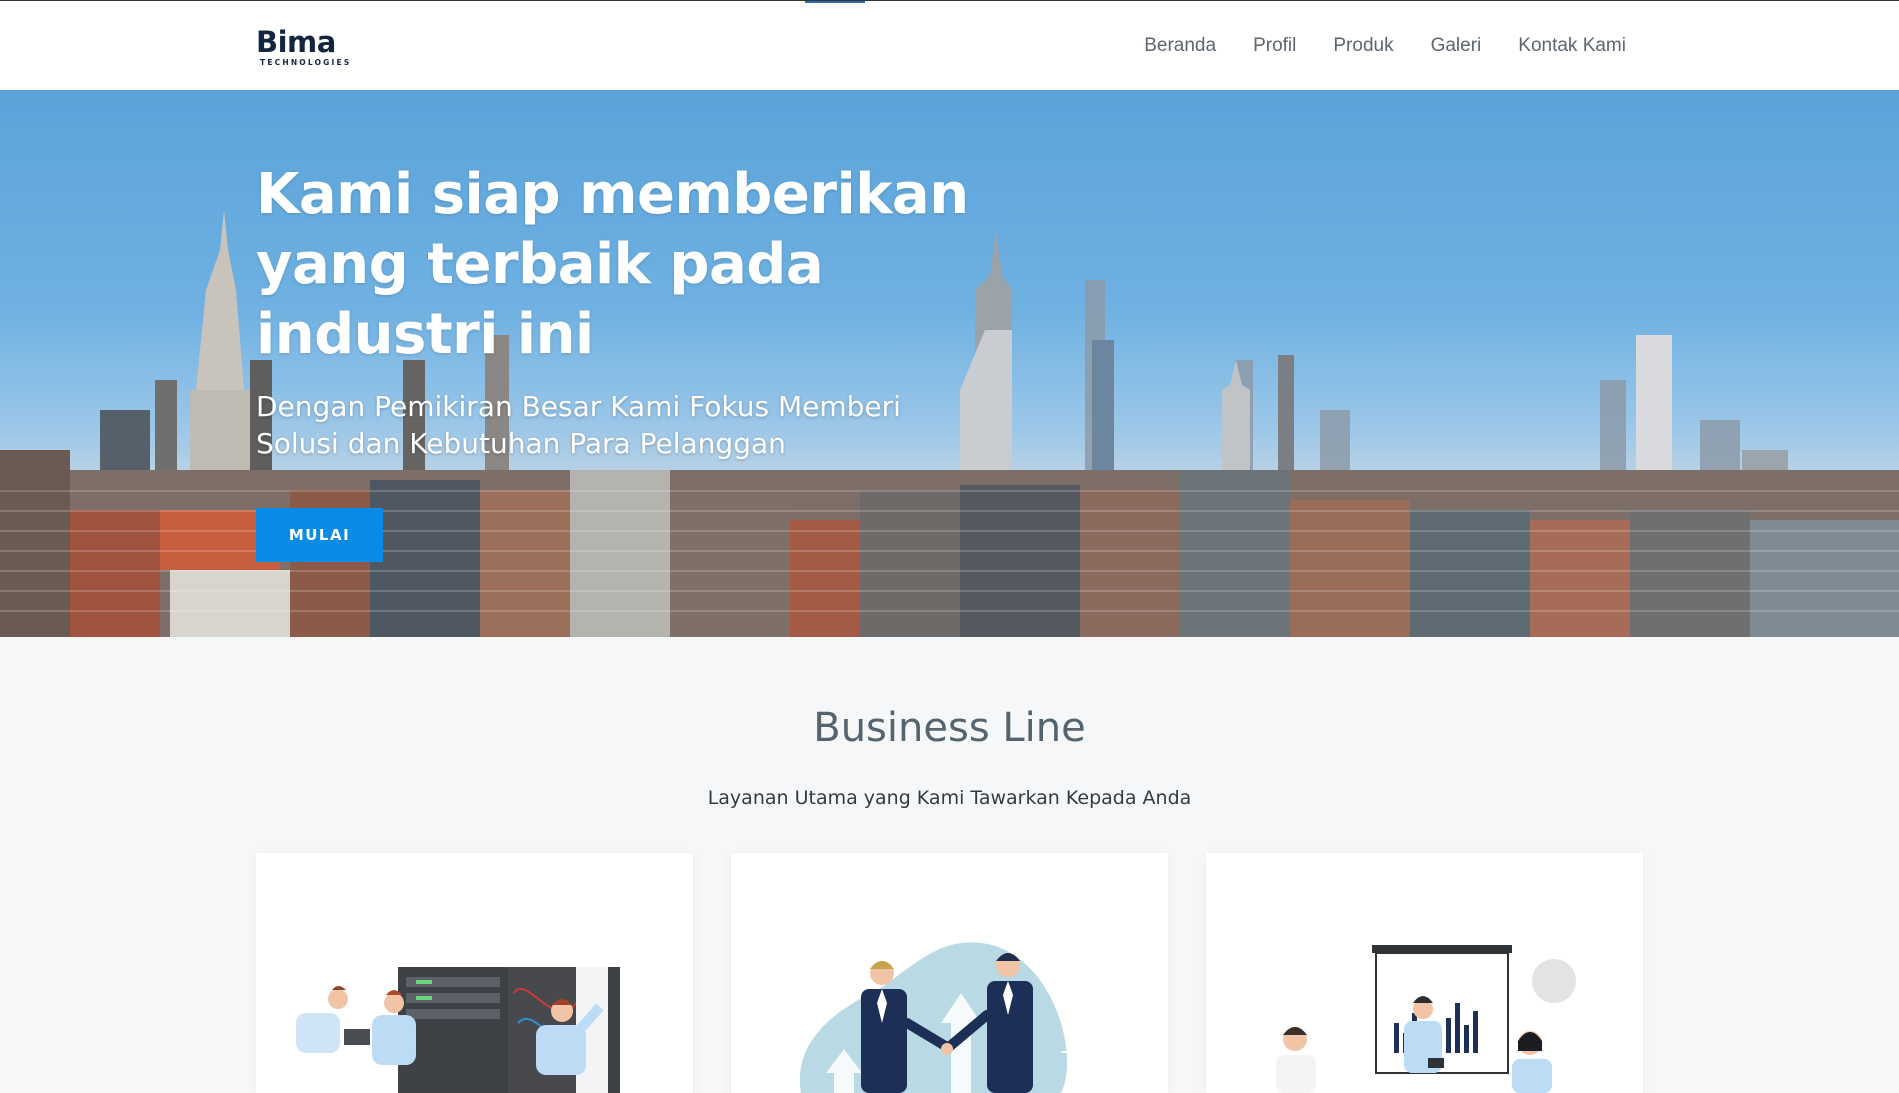  I want to click on logo-wordmark: Bima, so click(296, 42).